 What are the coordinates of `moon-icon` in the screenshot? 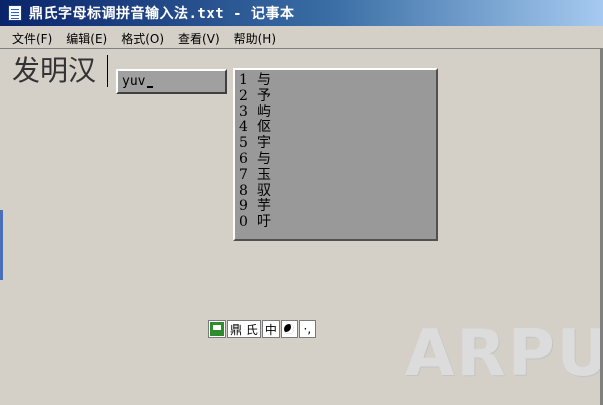 It's located at (289, 329).